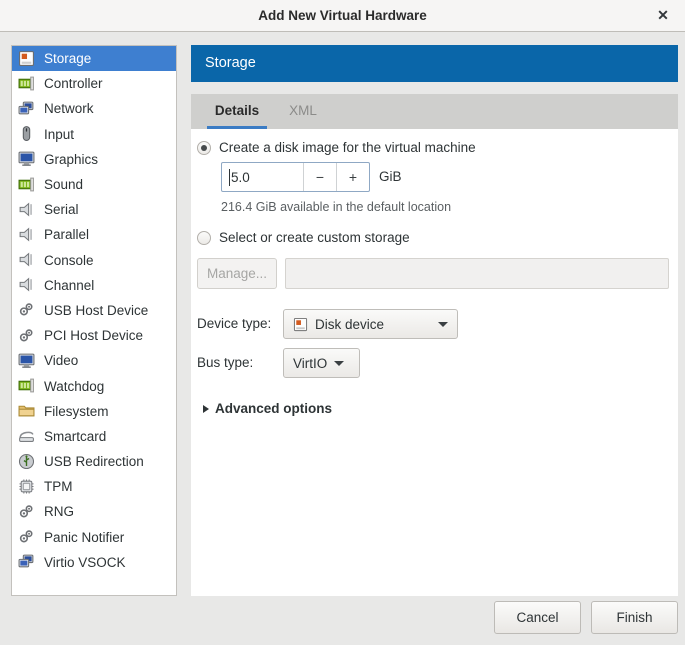 Image resolution: width=685 pixels, height=645 pixels. I want to click on window-title: Add New Virtual Hardware, so click(342, 15).